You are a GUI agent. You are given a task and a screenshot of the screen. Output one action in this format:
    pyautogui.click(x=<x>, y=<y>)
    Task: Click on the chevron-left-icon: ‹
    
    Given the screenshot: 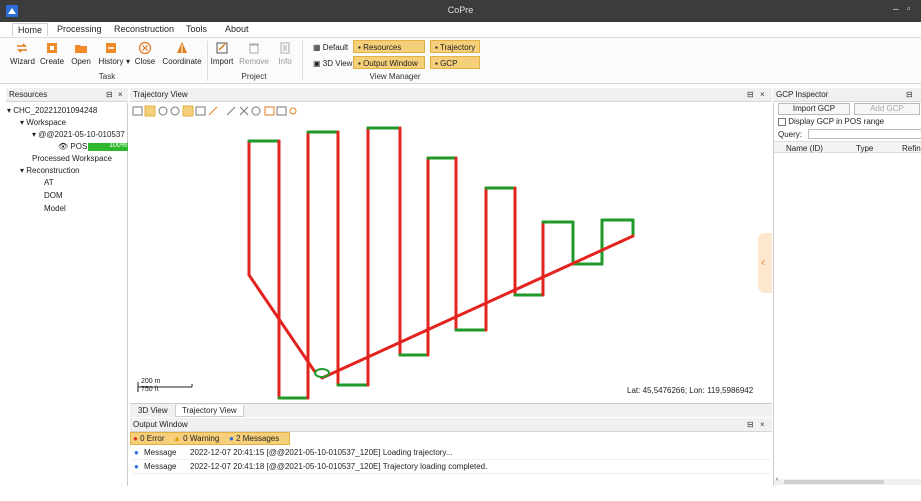 What is the action you would take?
    pyautogui.click(x=763, y=262)
    